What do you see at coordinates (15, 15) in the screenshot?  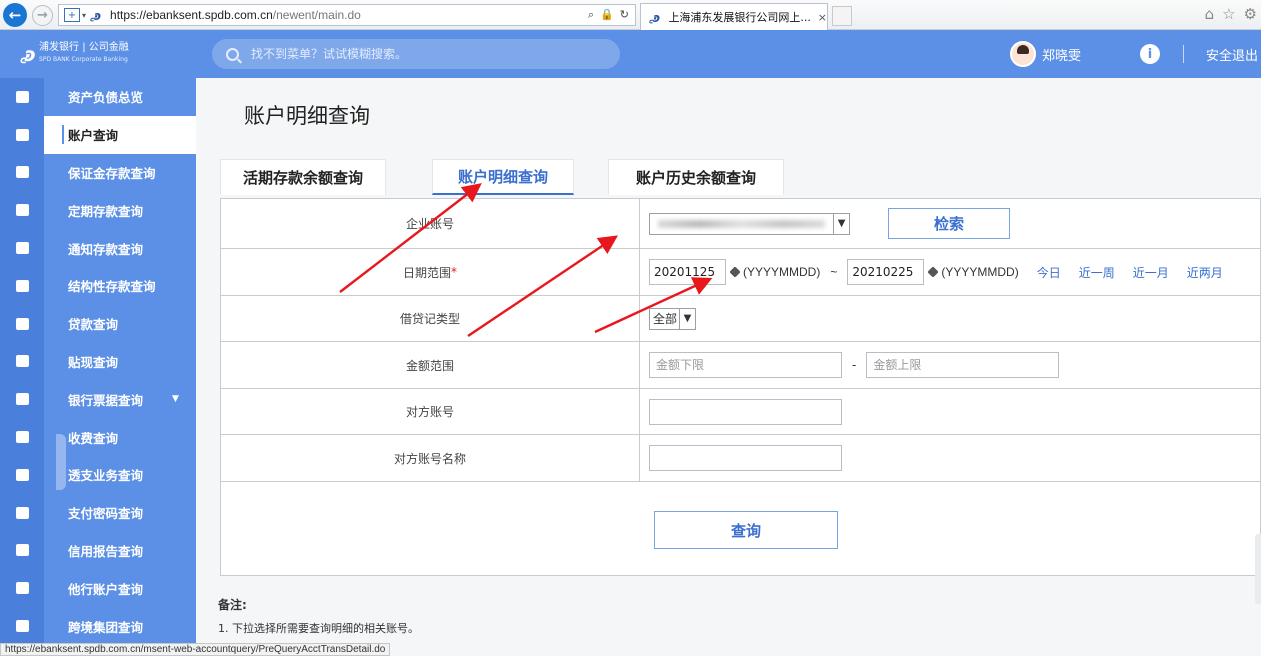 I see `back-arrow-icon: ←` at bounding box center [15, 15].